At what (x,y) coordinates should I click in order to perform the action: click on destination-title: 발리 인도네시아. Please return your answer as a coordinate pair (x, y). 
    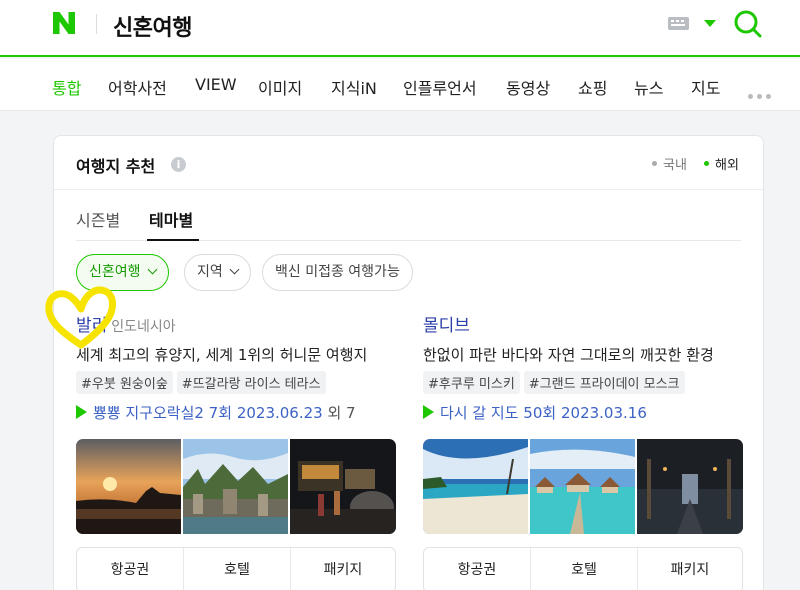
    Looking at the image, I should click on (236, 323).